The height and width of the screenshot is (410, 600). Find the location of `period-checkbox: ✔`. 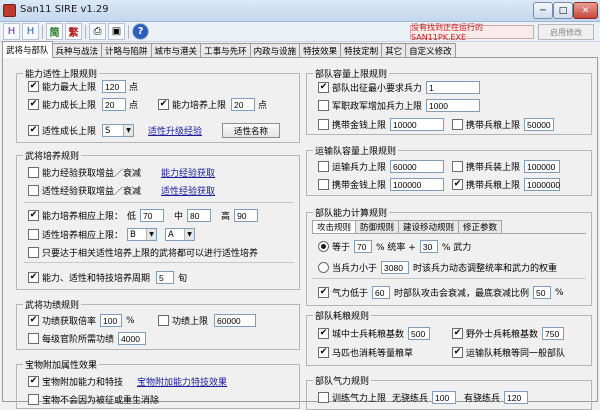

period-checkbox: ✔ is located at coordinates (33, 277).